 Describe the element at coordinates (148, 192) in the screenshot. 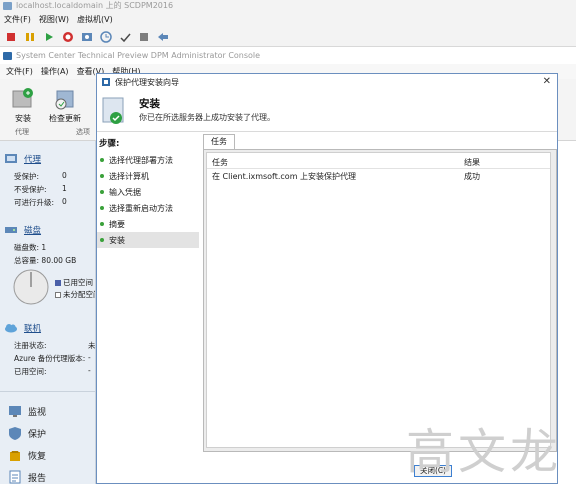

I see `step-credentials: 输入凭据` at that location.